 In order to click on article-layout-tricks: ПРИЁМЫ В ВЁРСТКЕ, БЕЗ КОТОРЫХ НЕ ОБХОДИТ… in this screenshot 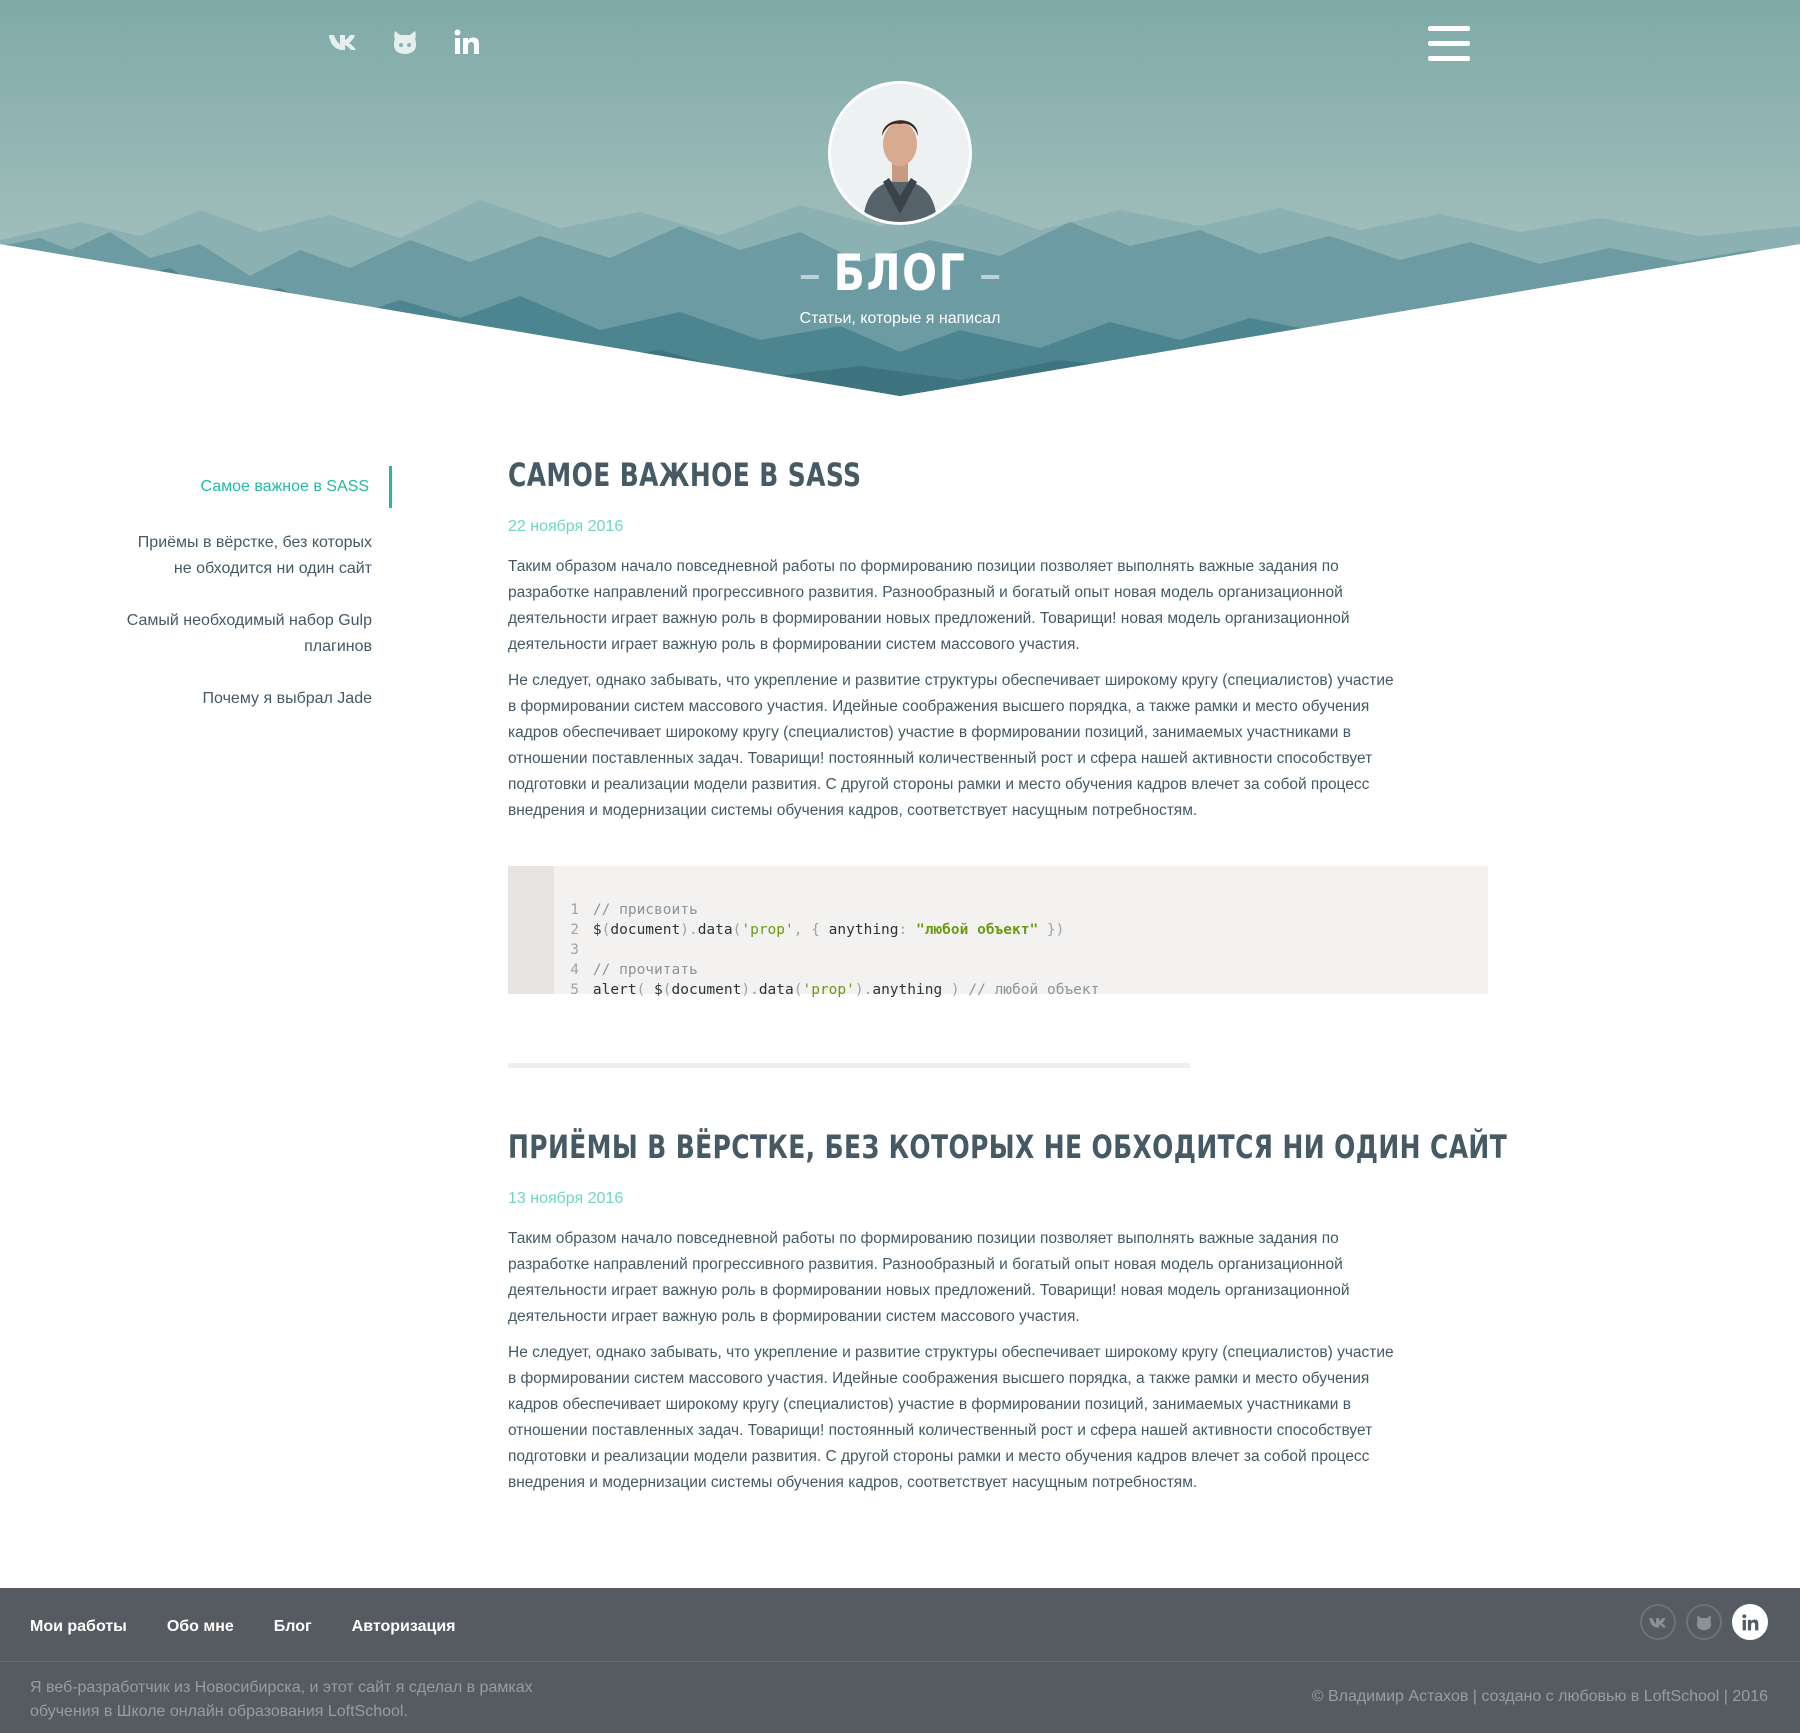, I will do `click(1008, 1312)`.